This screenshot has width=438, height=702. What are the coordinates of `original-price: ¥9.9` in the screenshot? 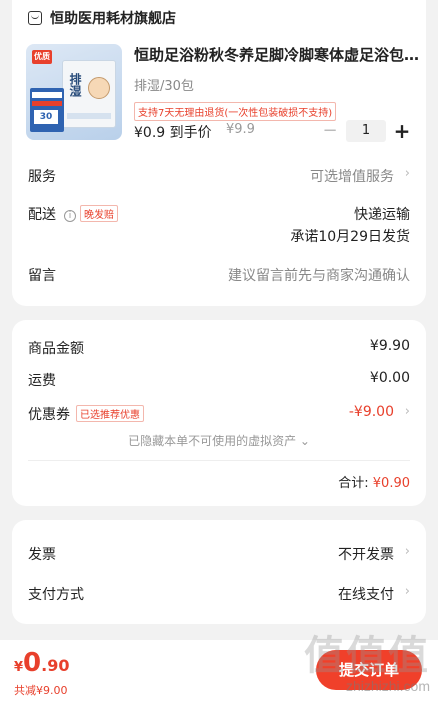 It's located at (240, 129).